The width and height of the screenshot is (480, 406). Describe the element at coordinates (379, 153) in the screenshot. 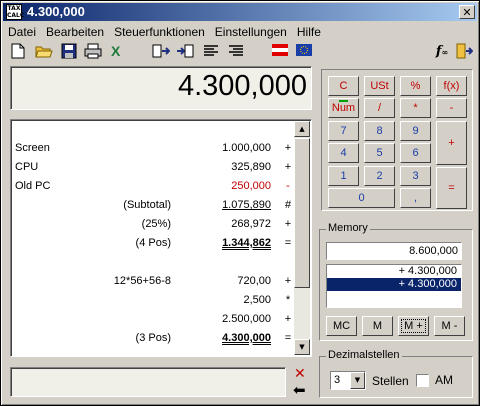

I see `key-5: 5` at that location.